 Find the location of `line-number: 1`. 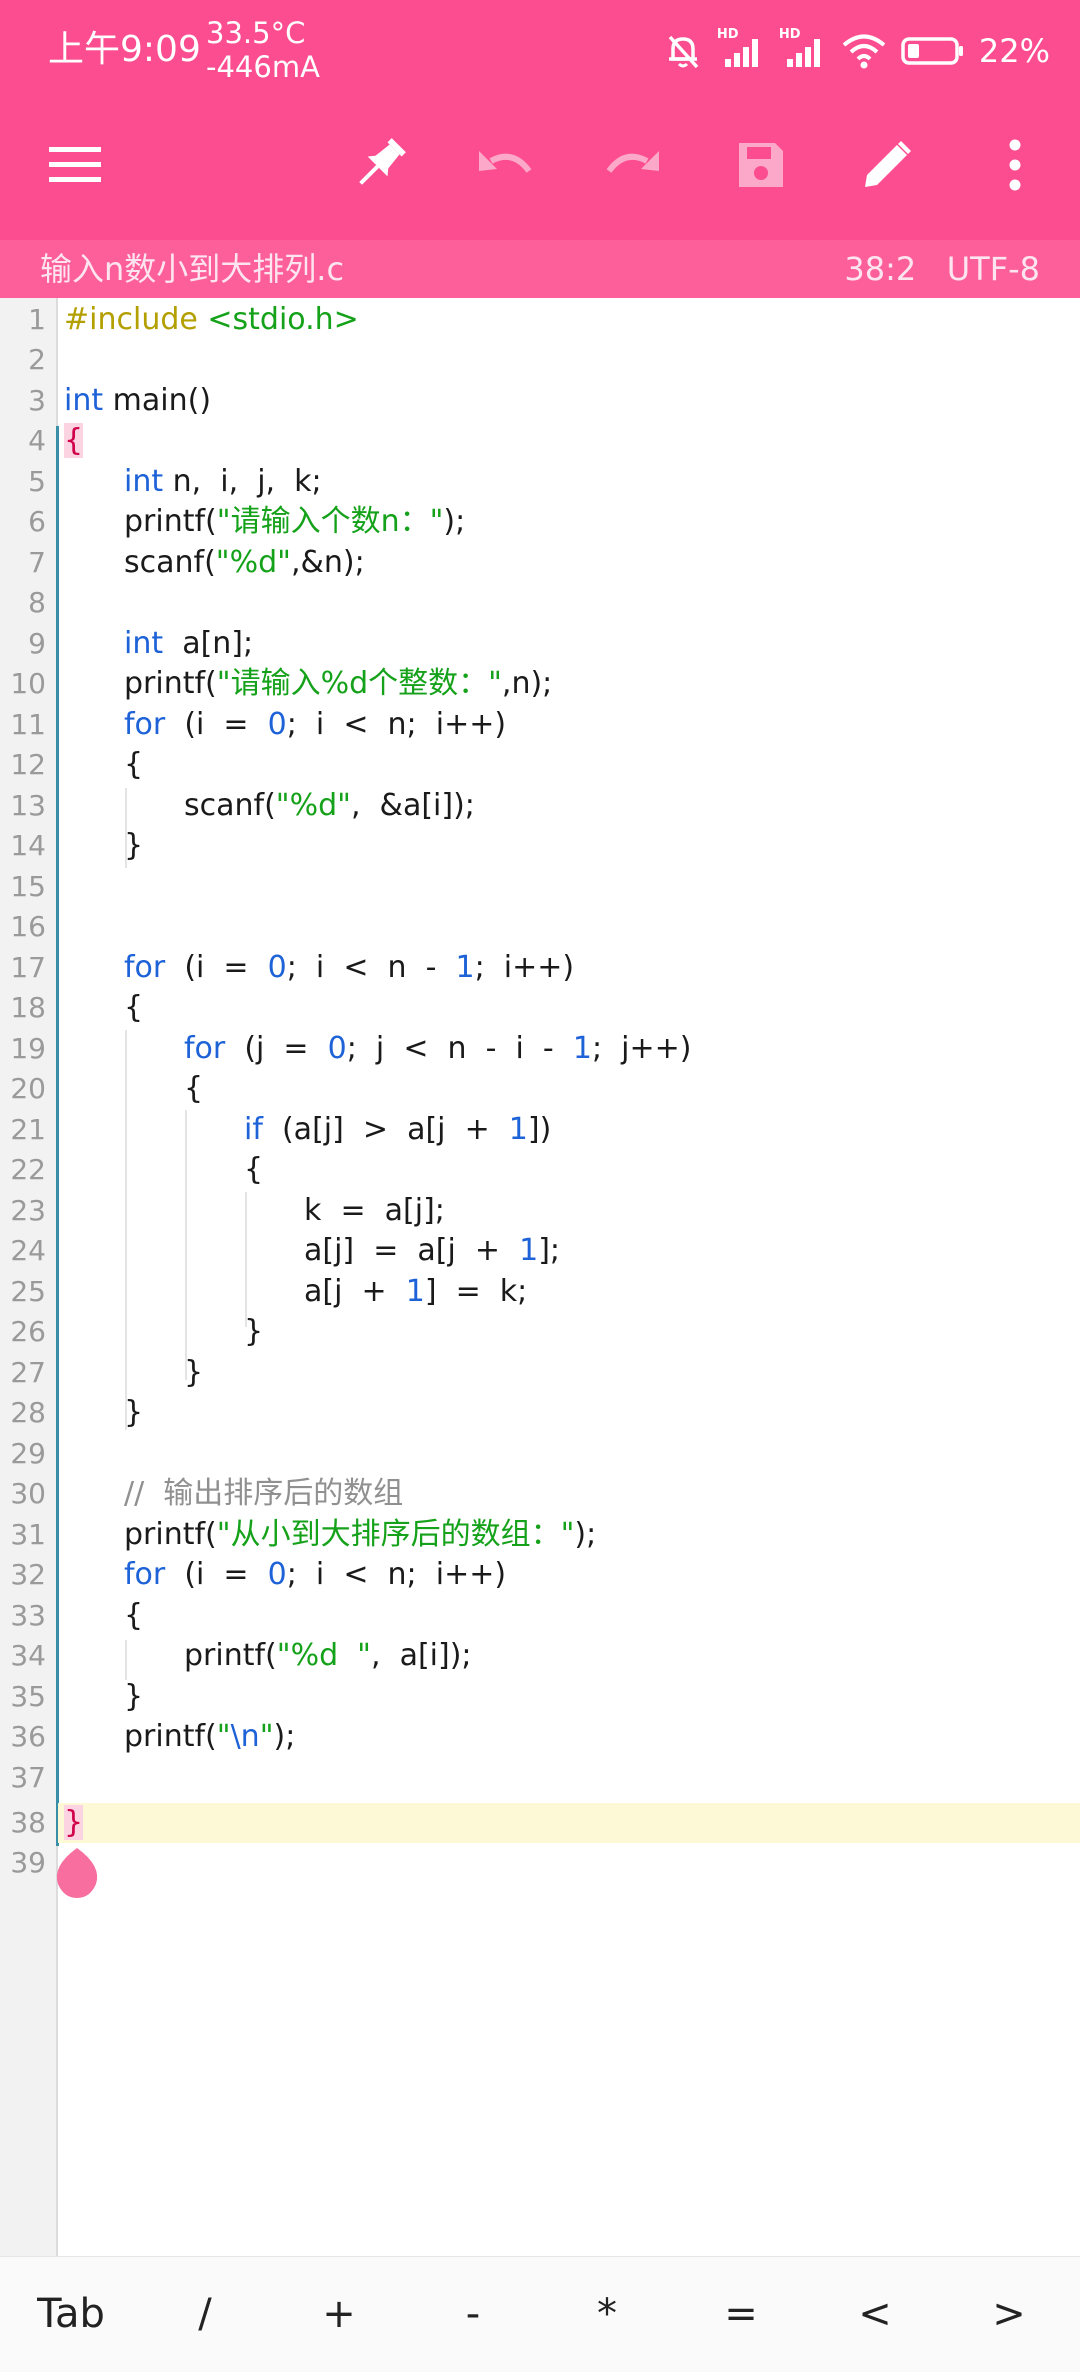

line-number: 1 is located at coordinates (37, 319).